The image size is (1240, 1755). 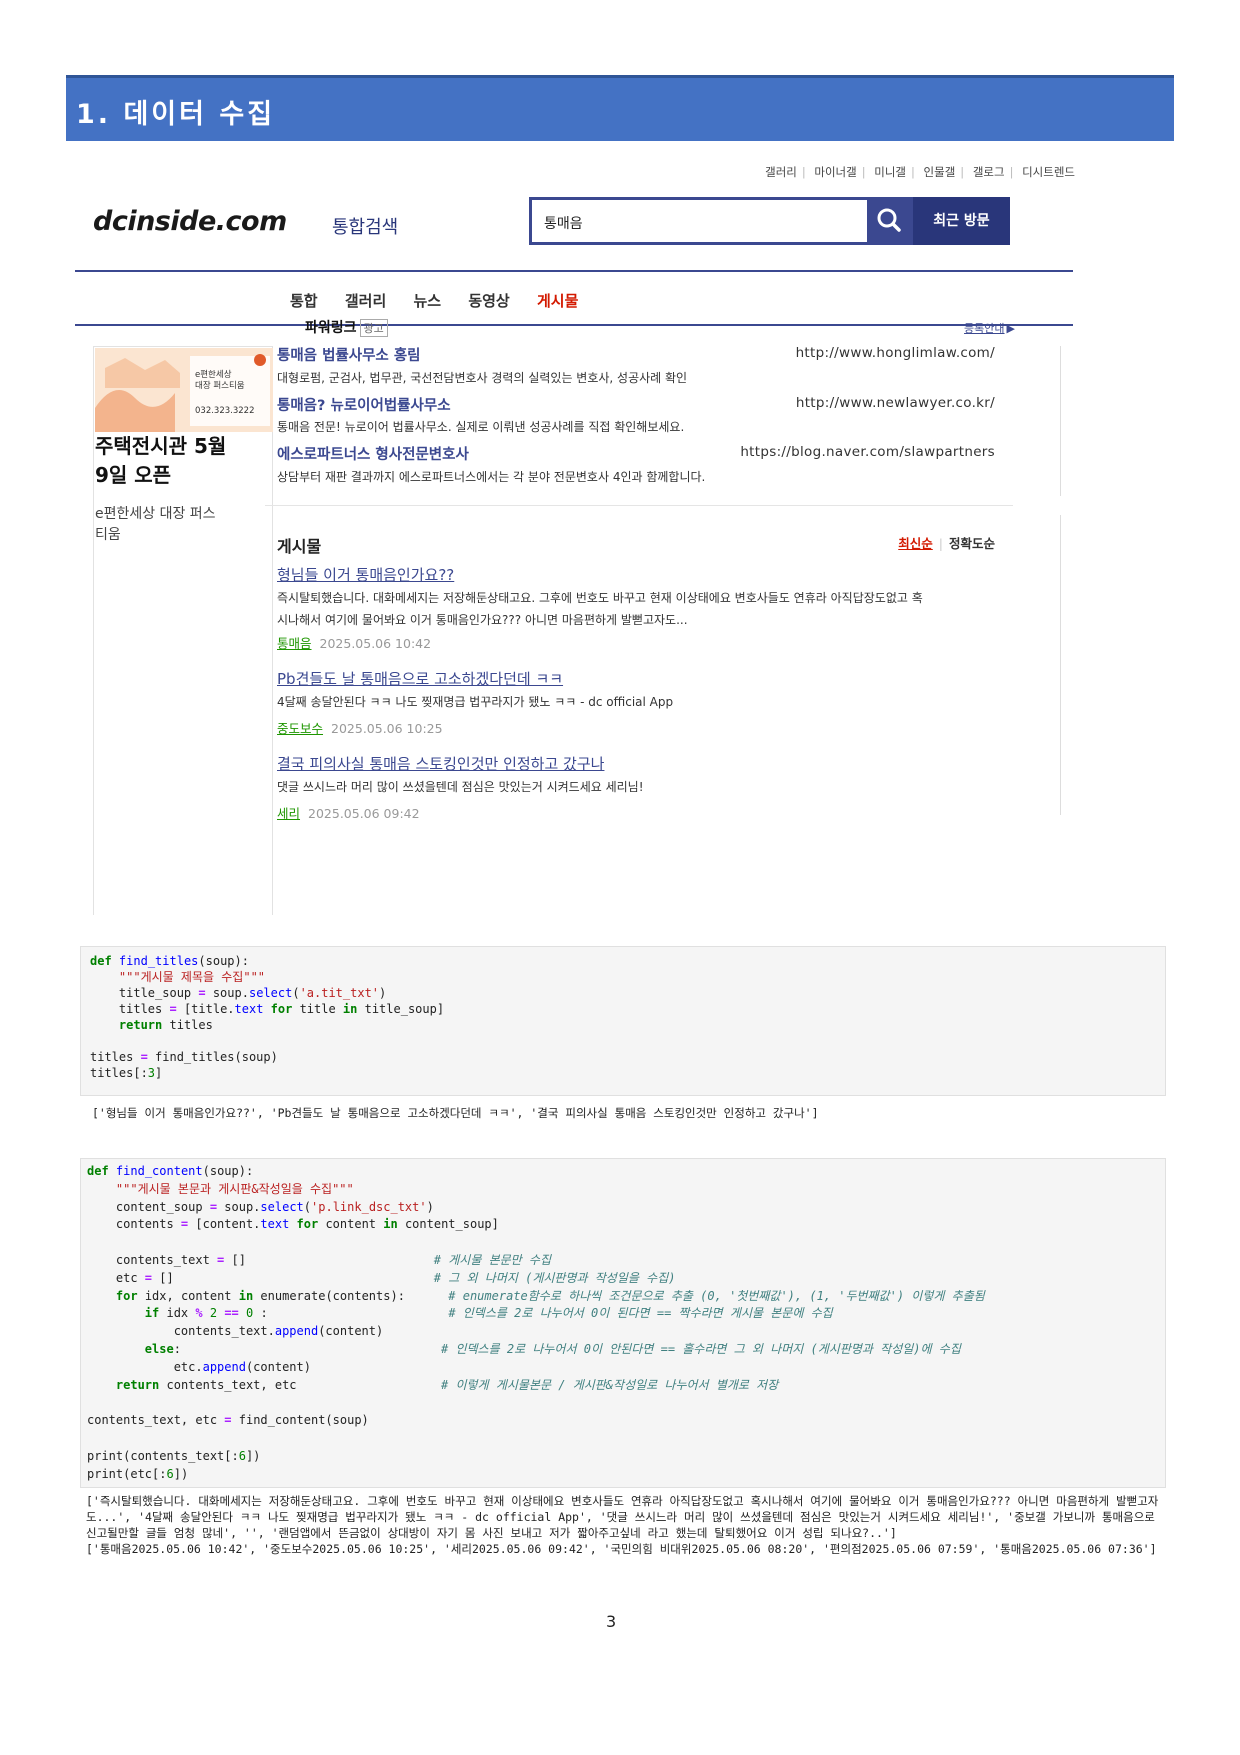 What do you see at coordinates (1048, 172) in the screenshot?
I see `top-link: 디시트렌드` at bounding box center [1048, 172].